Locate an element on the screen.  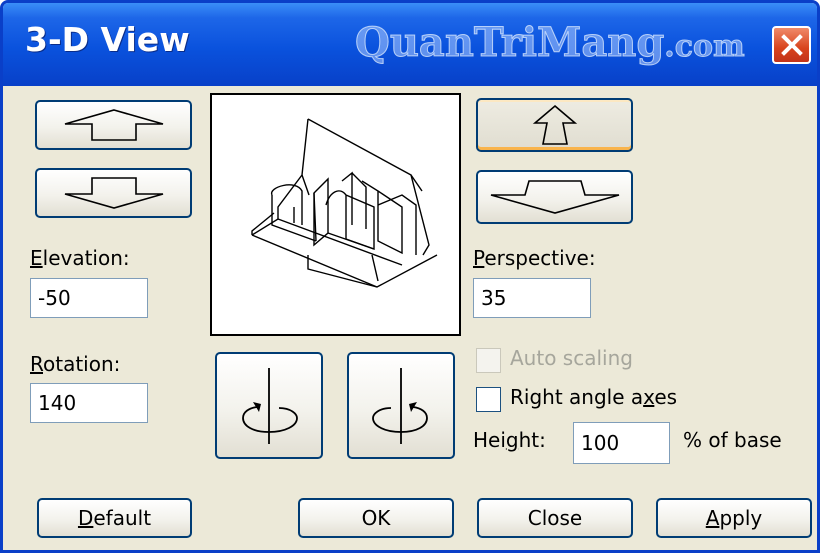
title-bar: 3-D View QuanTriMang.com is located at coordinates (410, 44).